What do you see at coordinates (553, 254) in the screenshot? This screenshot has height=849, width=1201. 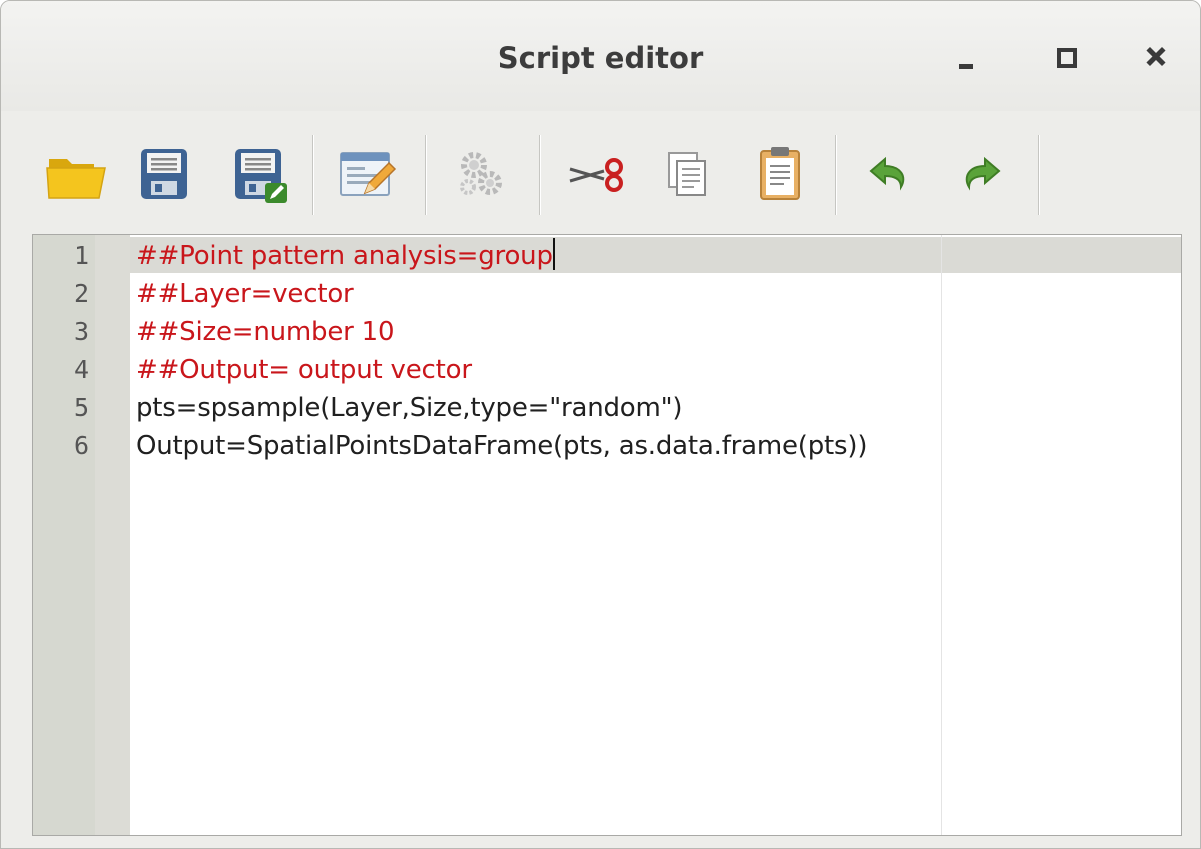 I see `text-cursor` at bounding box center [553, 254].